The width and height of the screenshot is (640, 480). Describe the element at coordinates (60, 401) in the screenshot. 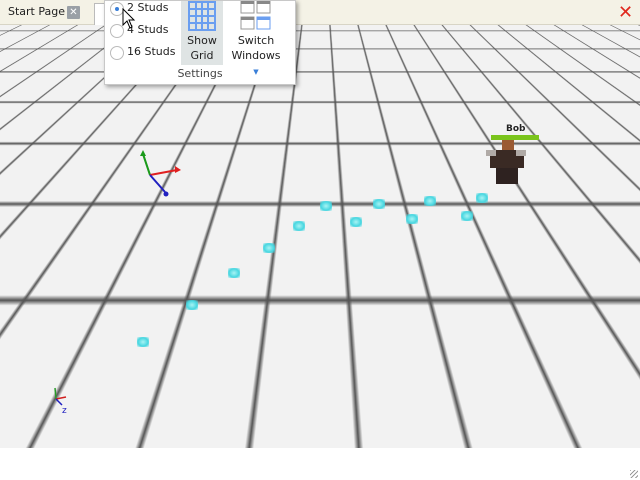

I see `axis-orientation-icon: z` at that location.